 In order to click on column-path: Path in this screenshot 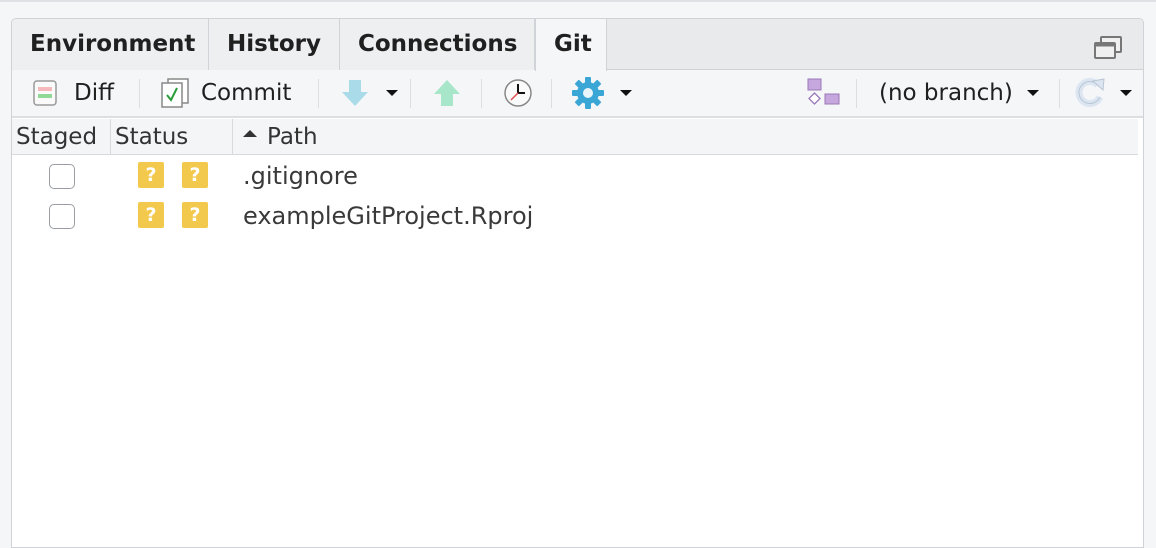, I will do `click(685, 137)`.